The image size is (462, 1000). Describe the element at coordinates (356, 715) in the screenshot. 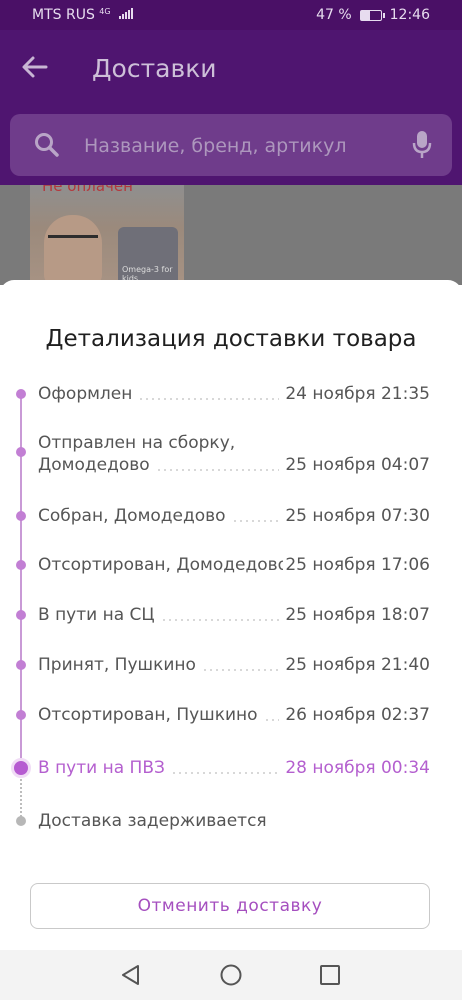

I see `step-date: 26 ноября 02:37` at that location.